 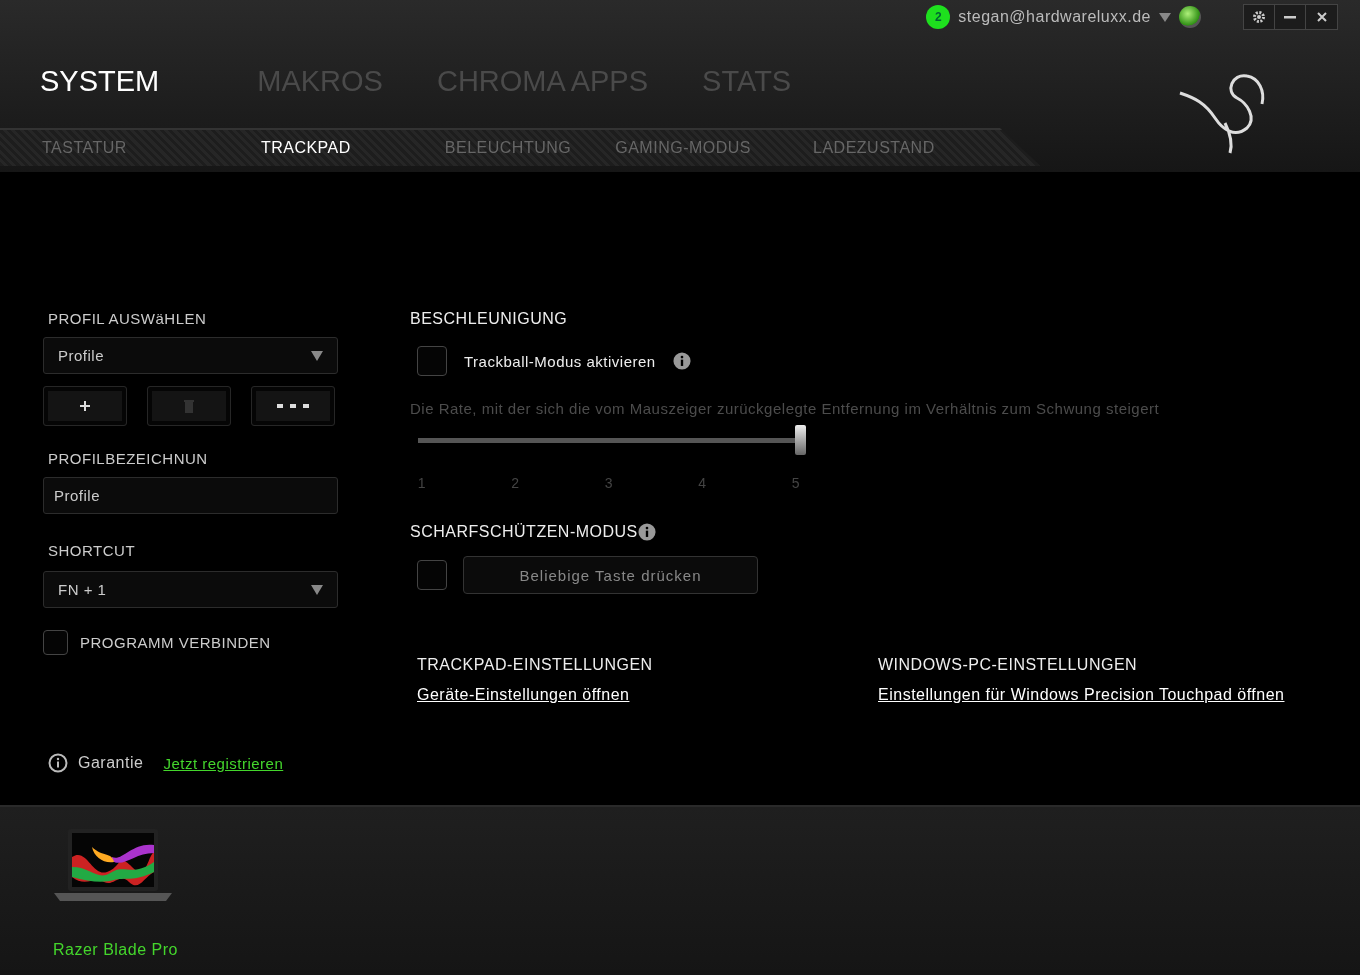 What do you see at coordinates (190, 589) in the screenshot?
I see `shortcut-dropdown: FN + 1` at bounding box center [190, 589].